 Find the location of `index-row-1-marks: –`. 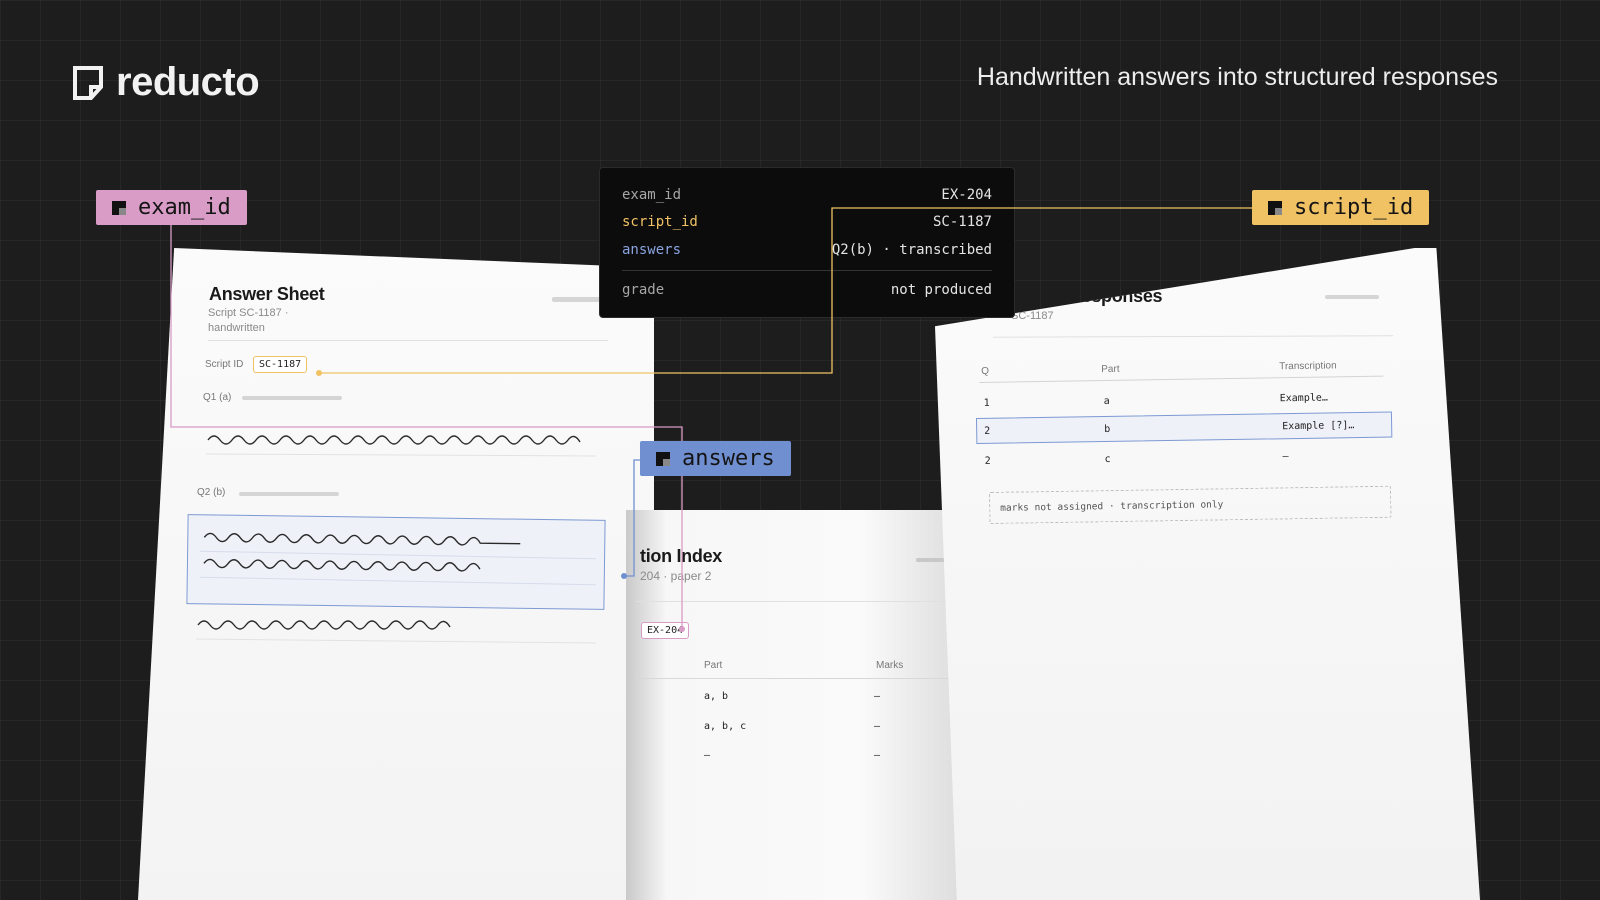

index-row-1-marks: – is located at coordinates (877, 696).